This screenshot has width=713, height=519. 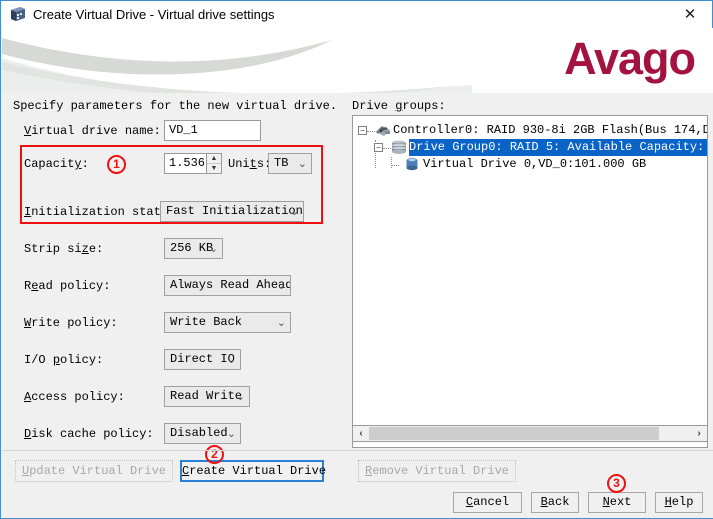 I want to click on label-drive-groups: Drive groups:, so click(x=399, y=106).